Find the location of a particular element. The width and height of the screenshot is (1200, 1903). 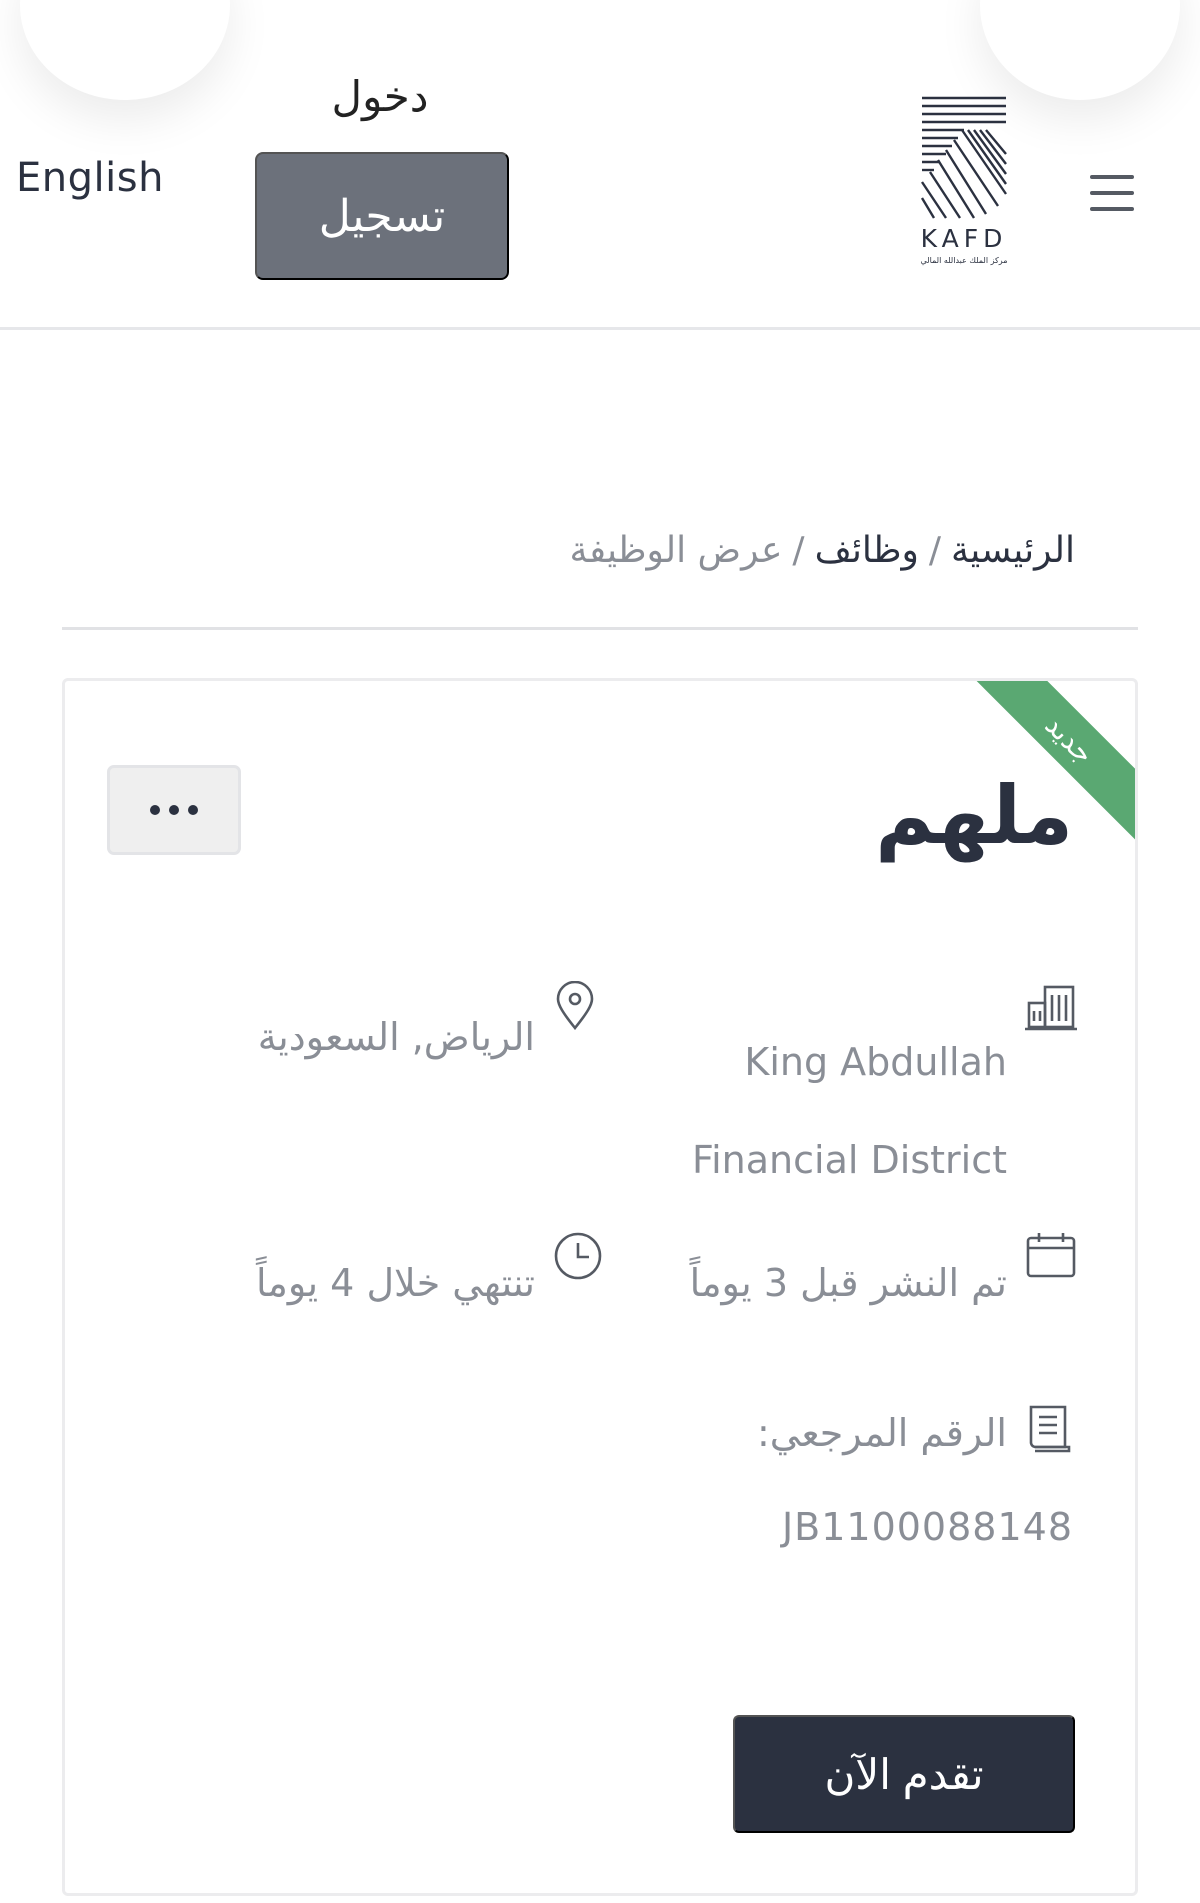

apply-now-button: تقدم الآن is located at coordinates (904, 1774).